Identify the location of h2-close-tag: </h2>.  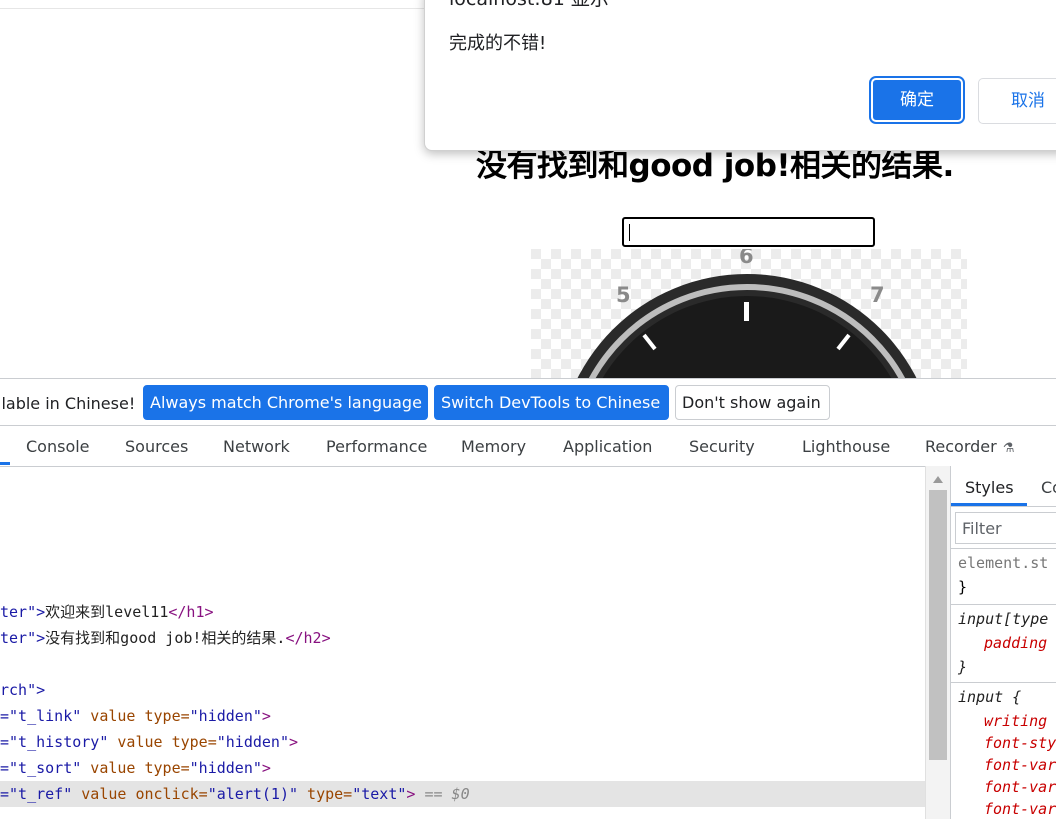
(308, 638).